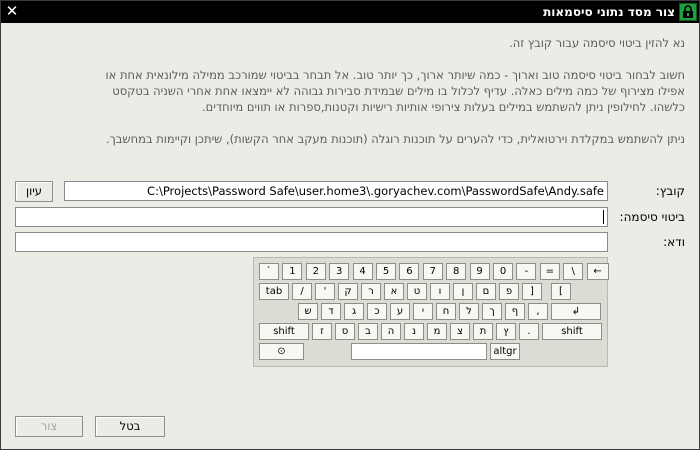 The image size is (700, 450). What do you see at coordinates (503, 271) in the screenshot?
I see `key-0-10: 0` at bounding box center [503, 271].